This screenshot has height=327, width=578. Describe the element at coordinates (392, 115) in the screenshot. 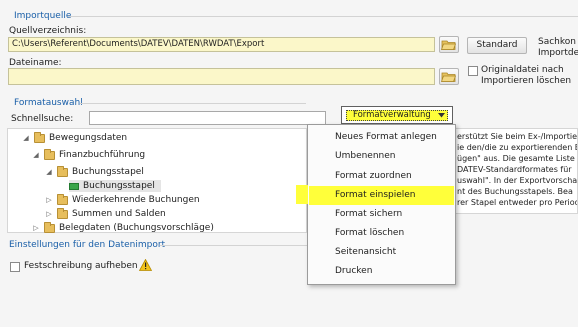

I see `format-management-label: Formatverwaltung` at that location.